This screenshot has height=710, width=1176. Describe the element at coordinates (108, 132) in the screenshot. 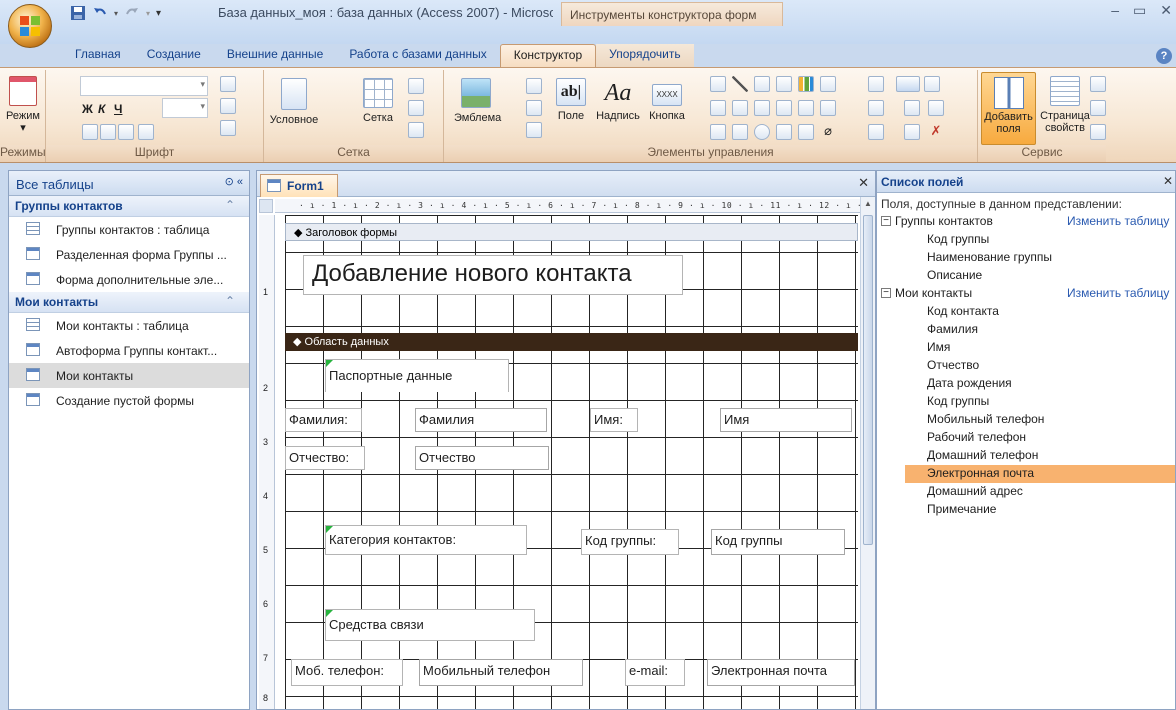

I see `align-center-icon` at that location.